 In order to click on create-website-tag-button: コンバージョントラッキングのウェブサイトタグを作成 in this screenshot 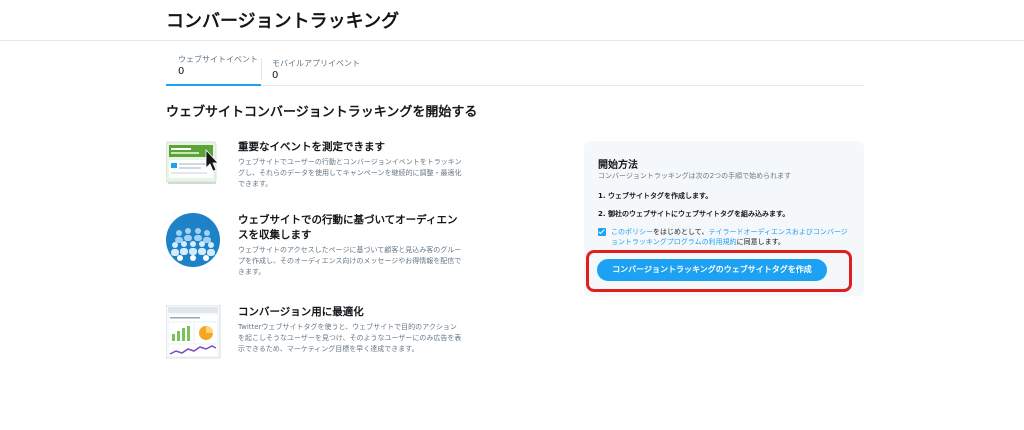, I will do `click(712, 270)`.